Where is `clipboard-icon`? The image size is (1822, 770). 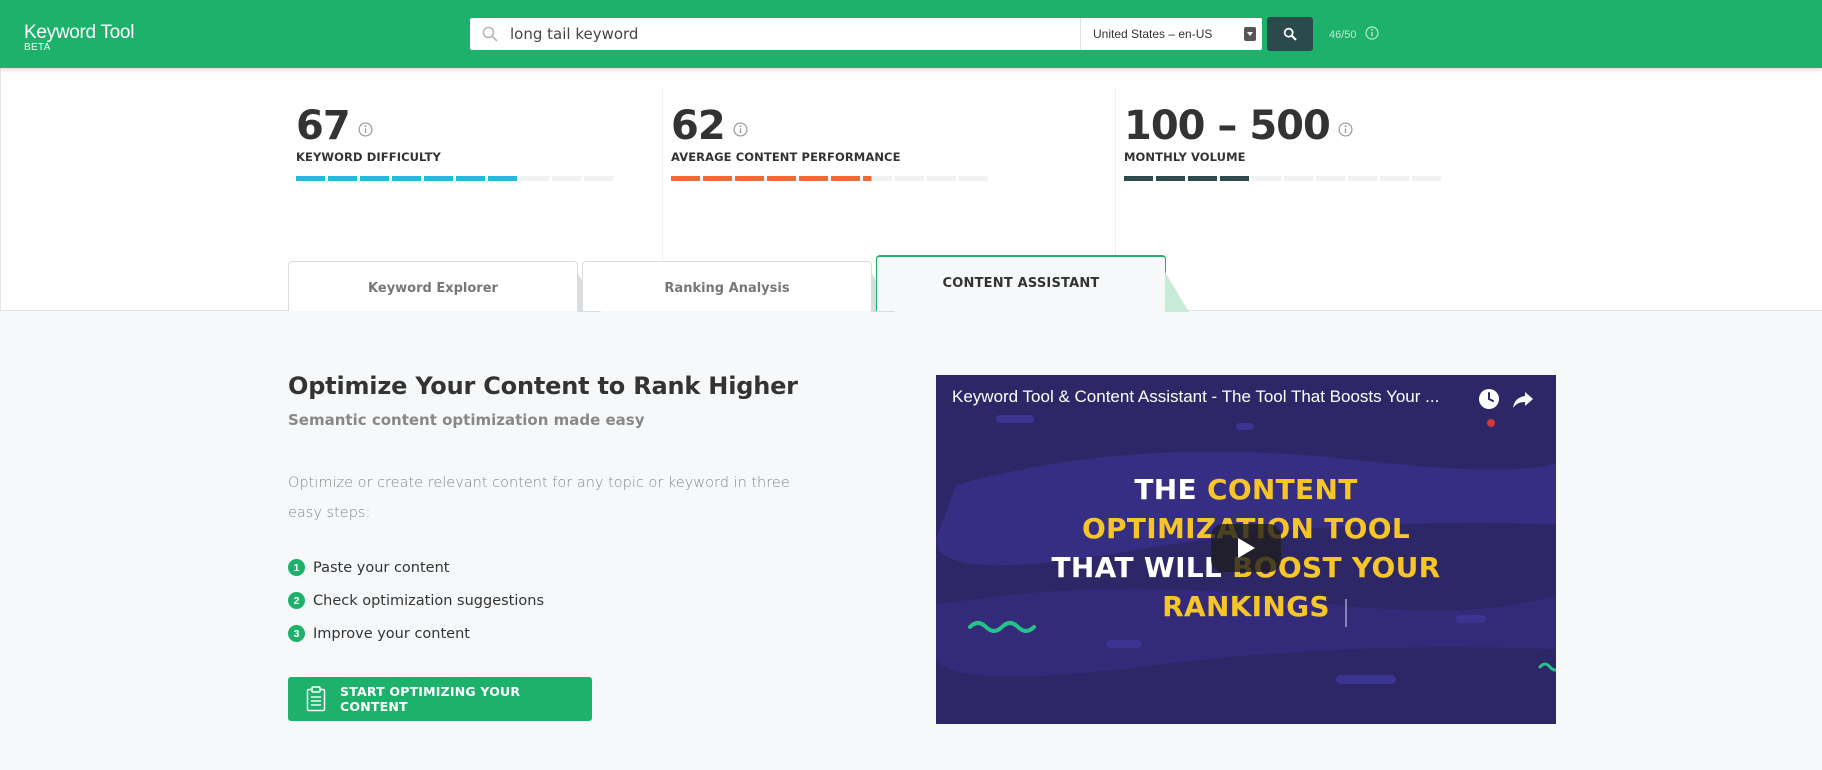
clipboard-icon is located at coordinates (316, 699).